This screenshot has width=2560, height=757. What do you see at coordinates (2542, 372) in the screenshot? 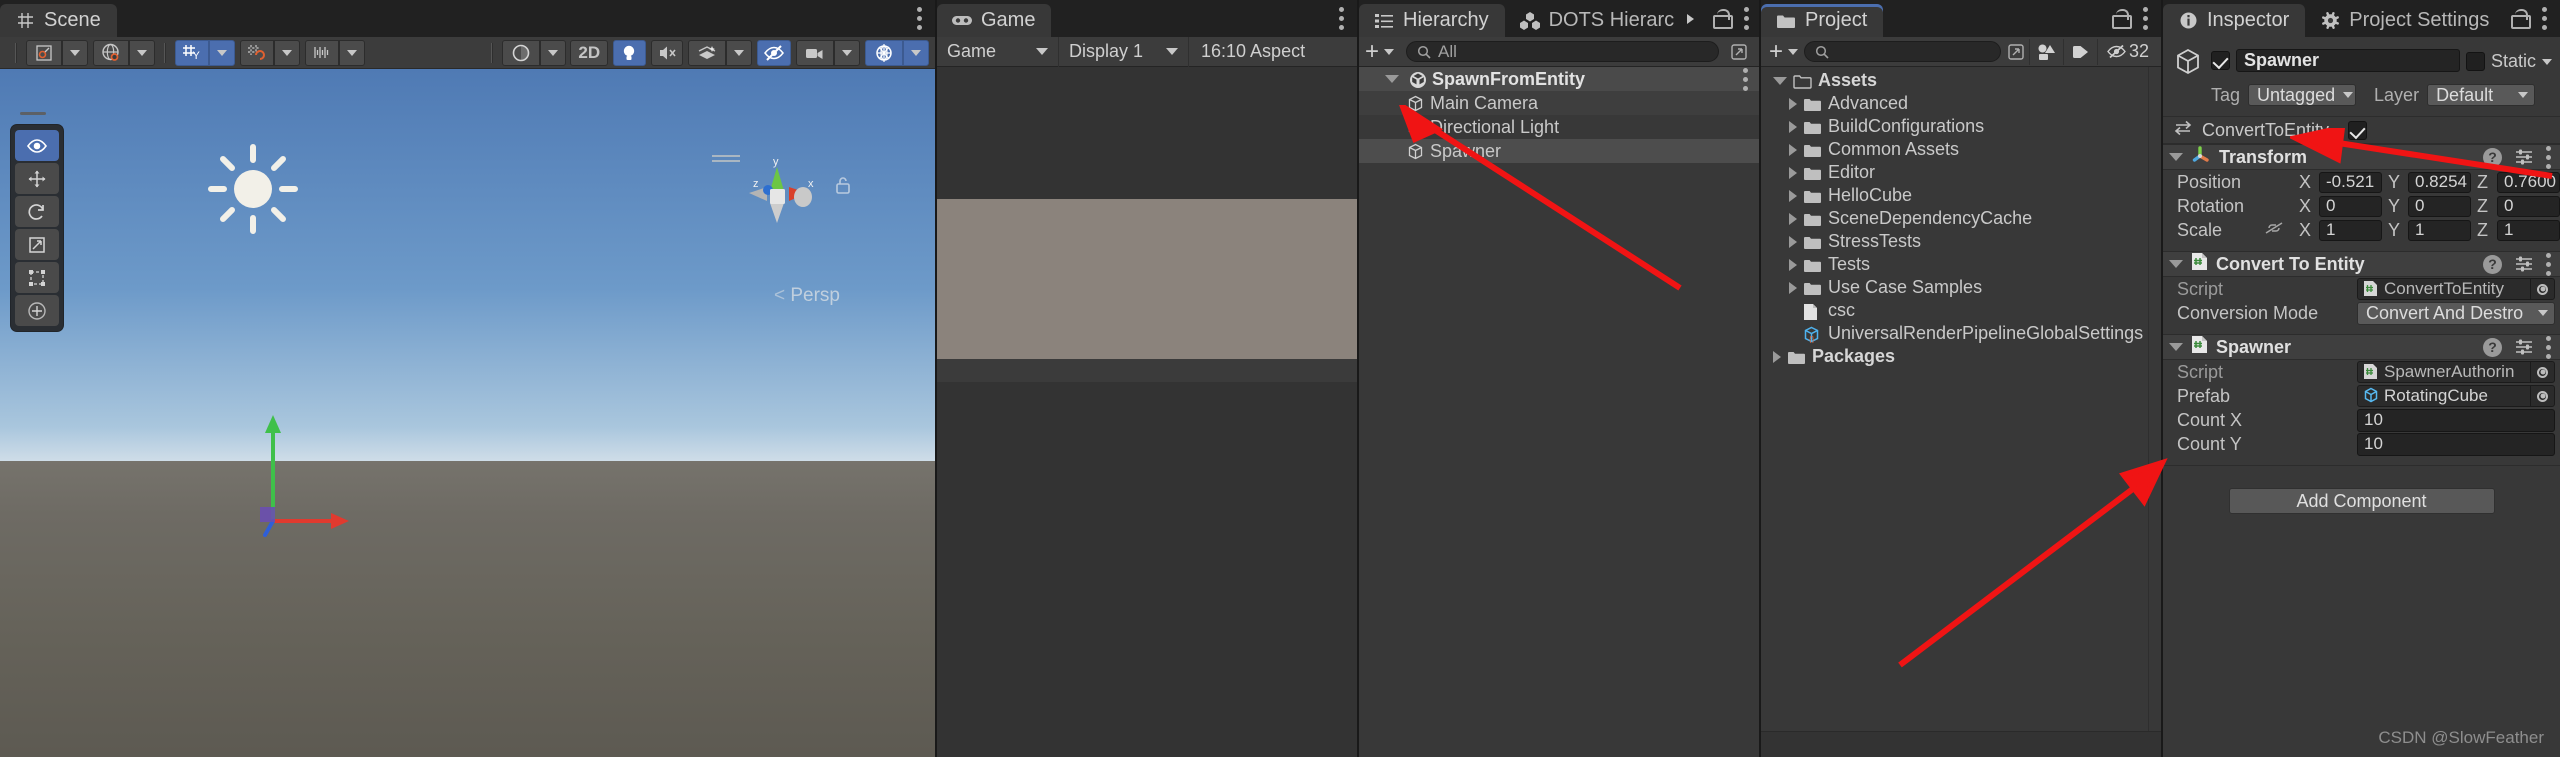
I see `object-picker-icon-spawner-script` at bounding box center [2542, 372].